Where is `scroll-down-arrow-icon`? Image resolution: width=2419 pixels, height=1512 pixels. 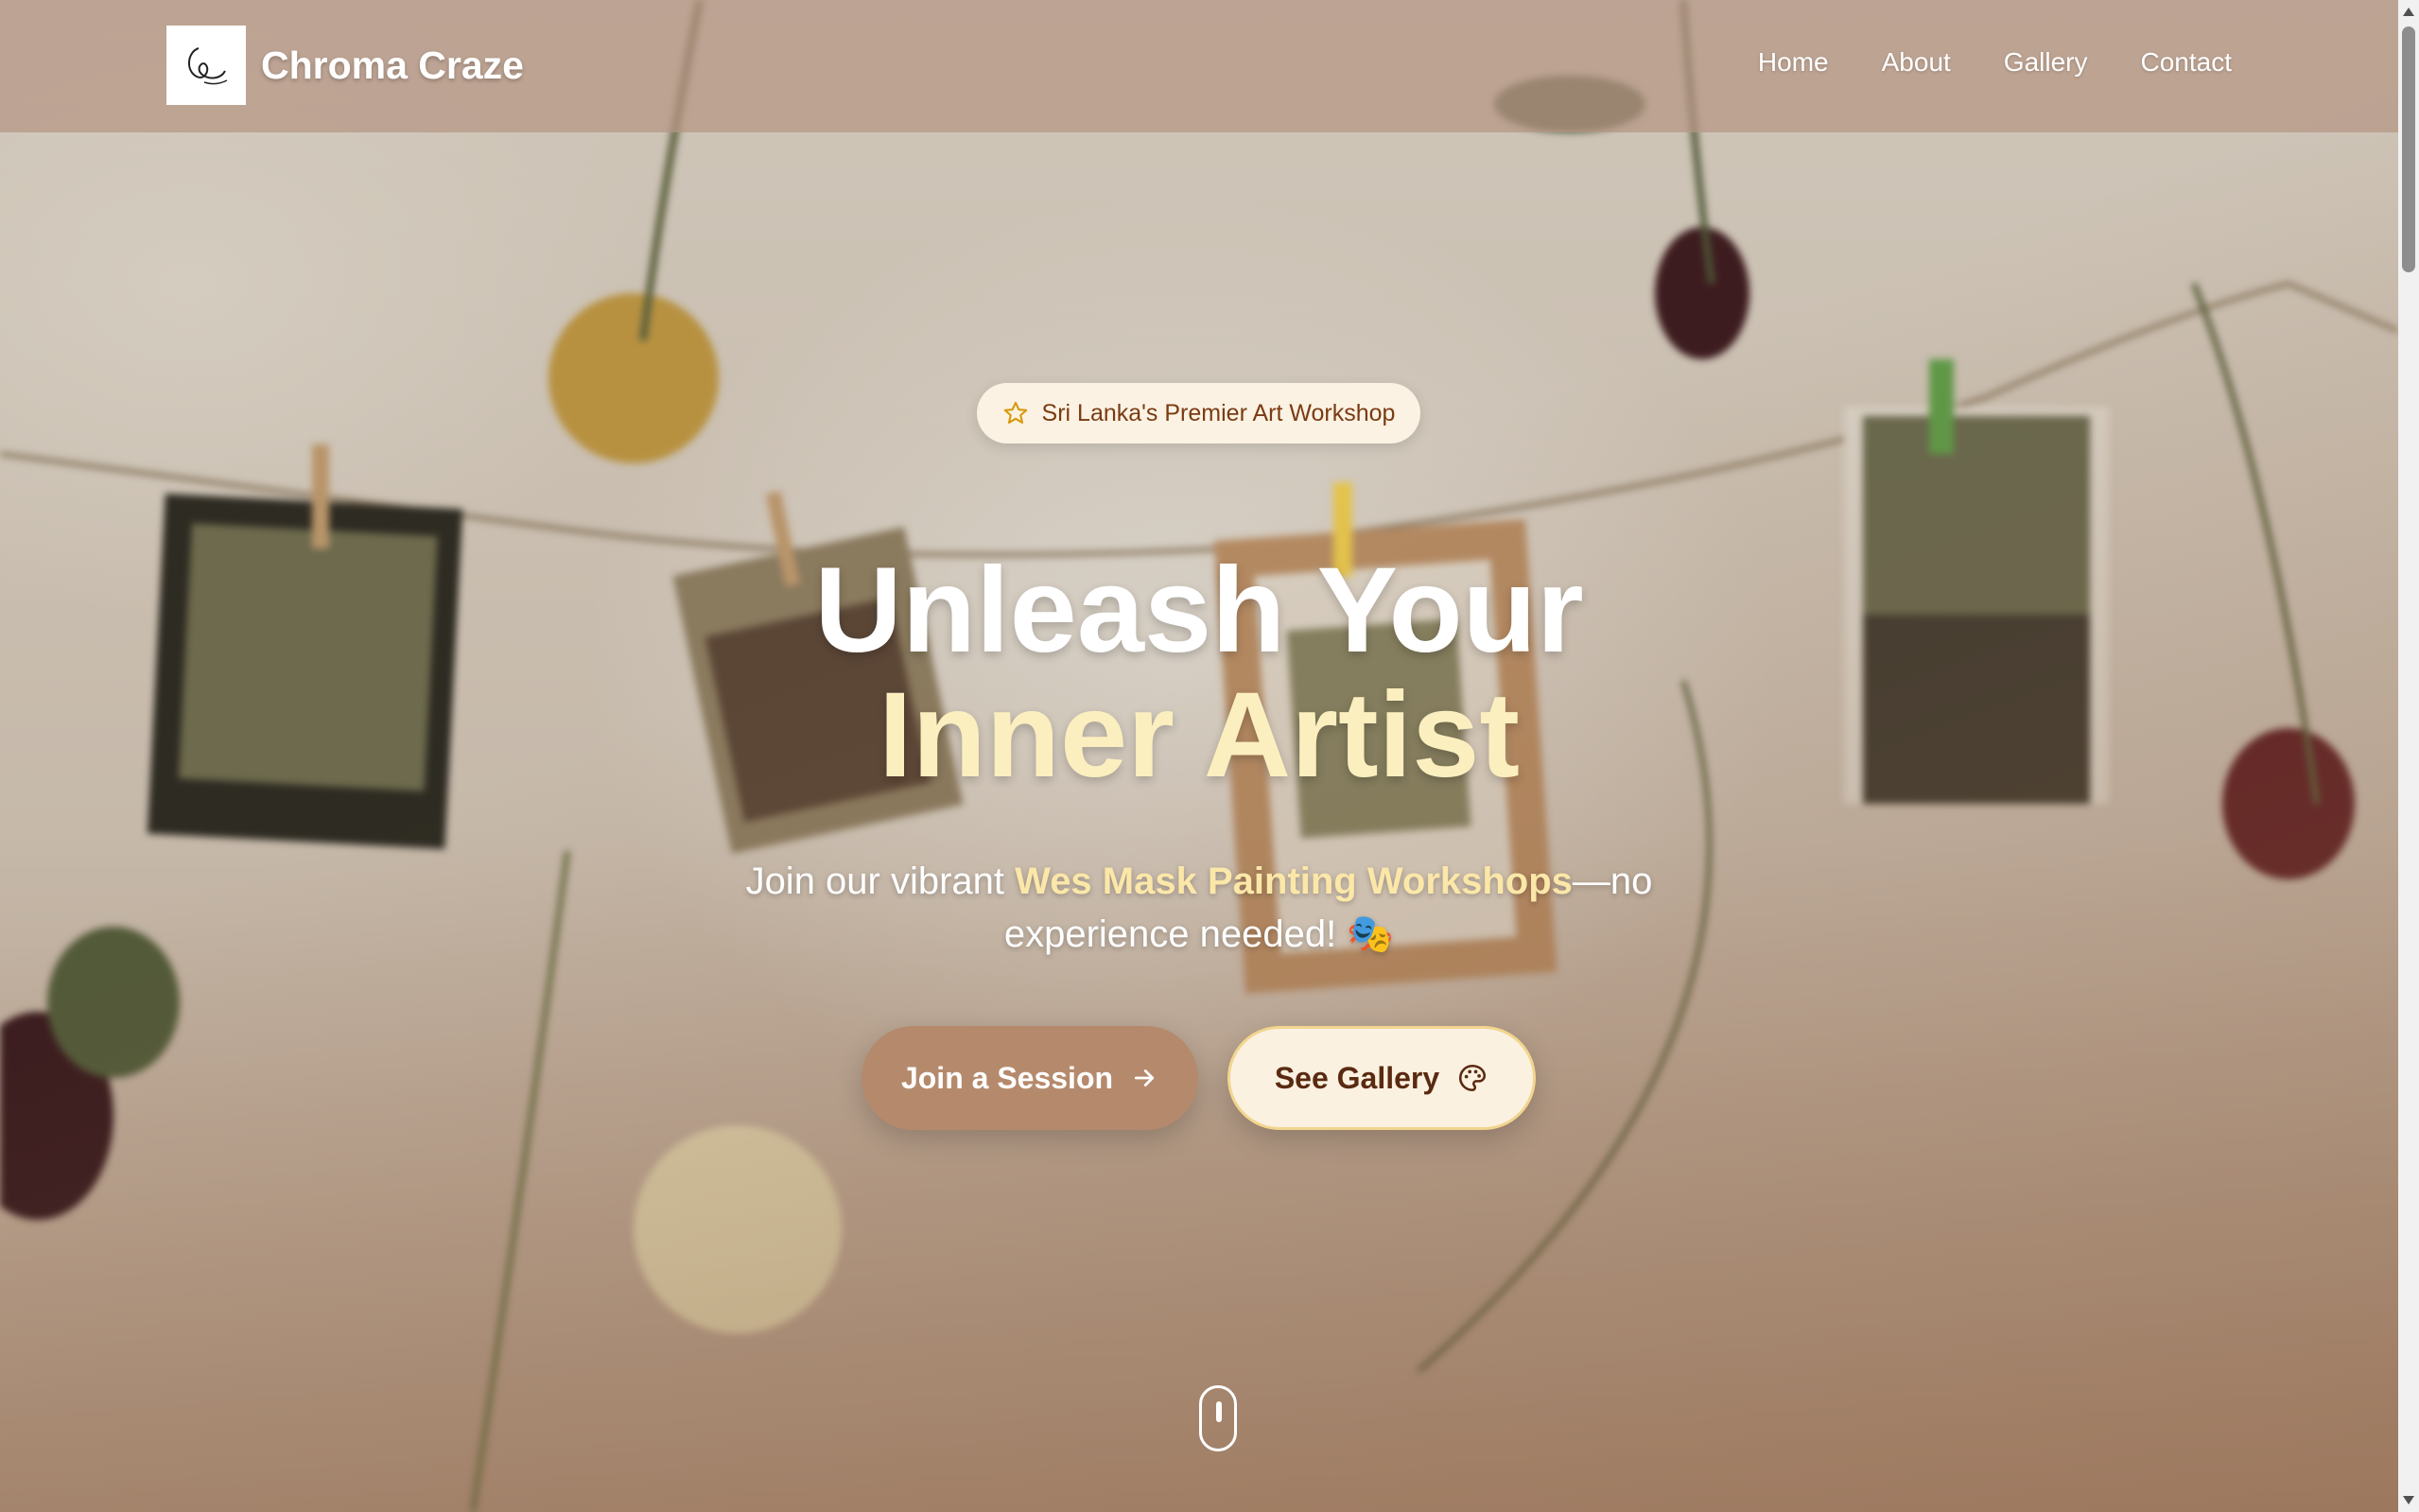 scroll-down-arrow-icon is located at coordinates (2408, 1500).